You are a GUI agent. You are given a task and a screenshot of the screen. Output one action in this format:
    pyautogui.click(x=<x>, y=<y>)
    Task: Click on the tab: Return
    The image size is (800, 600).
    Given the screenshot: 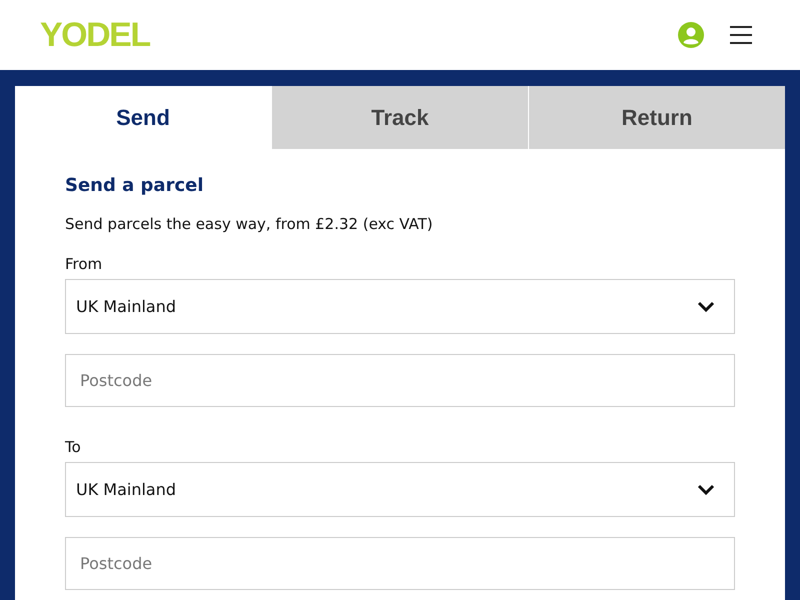 What is the action you would take?
    pyautogui.click(x=656, y=117)
    